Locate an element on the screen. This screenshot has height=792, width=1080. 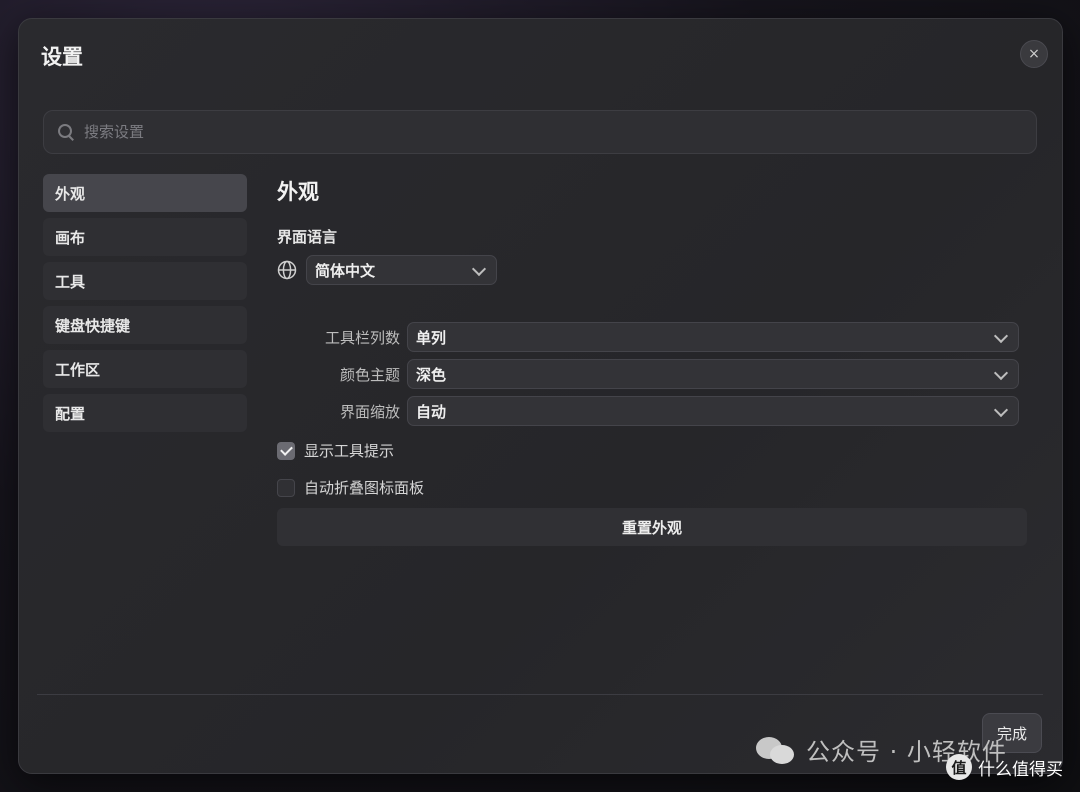
toolbar-columns-value: 单列 is located at coordinates (431, 337).